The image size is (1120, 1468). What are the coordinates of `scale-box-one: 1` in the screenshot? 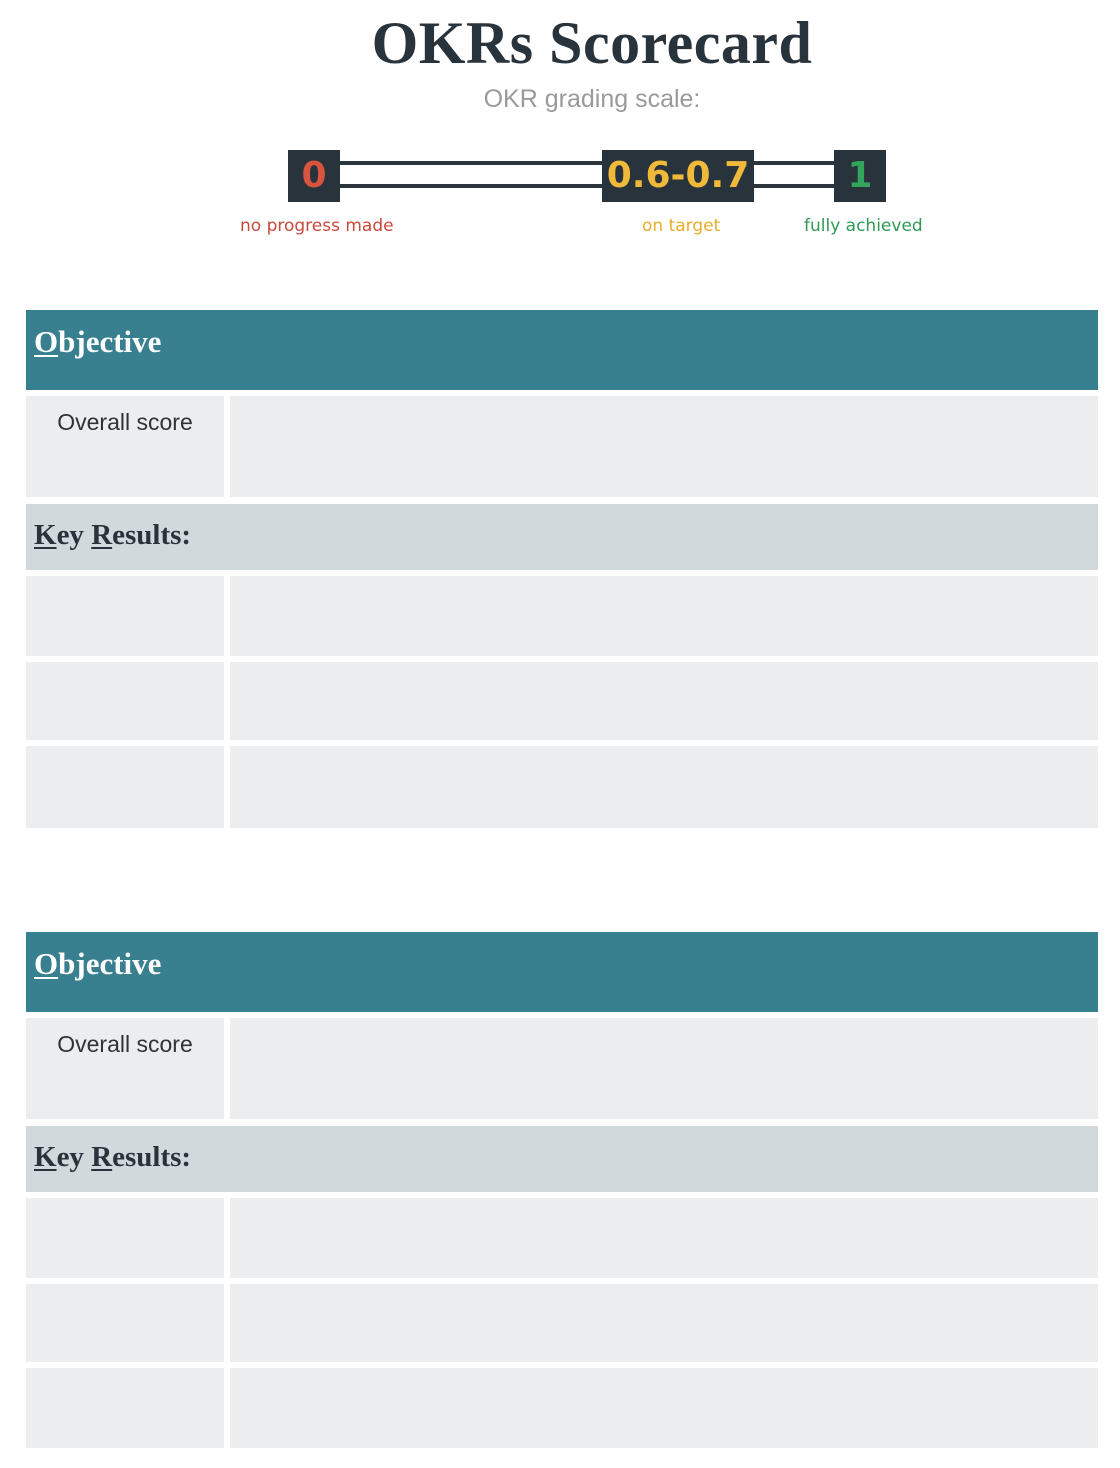 It's located at (860, 176).